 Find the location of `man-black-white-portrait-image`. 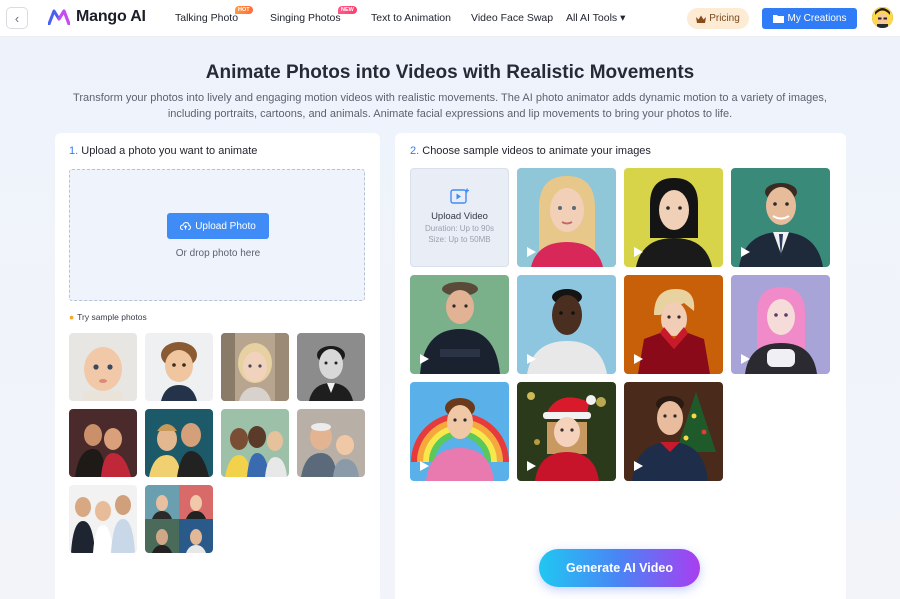

man-black-white-portrait-image is located at coordinates (331, 367).